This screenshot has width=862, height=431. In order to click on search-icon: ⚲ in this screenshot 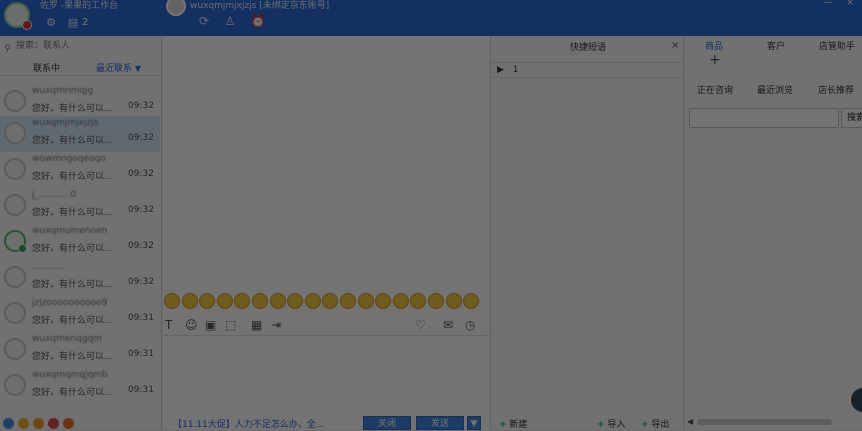, I will do `click(7, 49)`.